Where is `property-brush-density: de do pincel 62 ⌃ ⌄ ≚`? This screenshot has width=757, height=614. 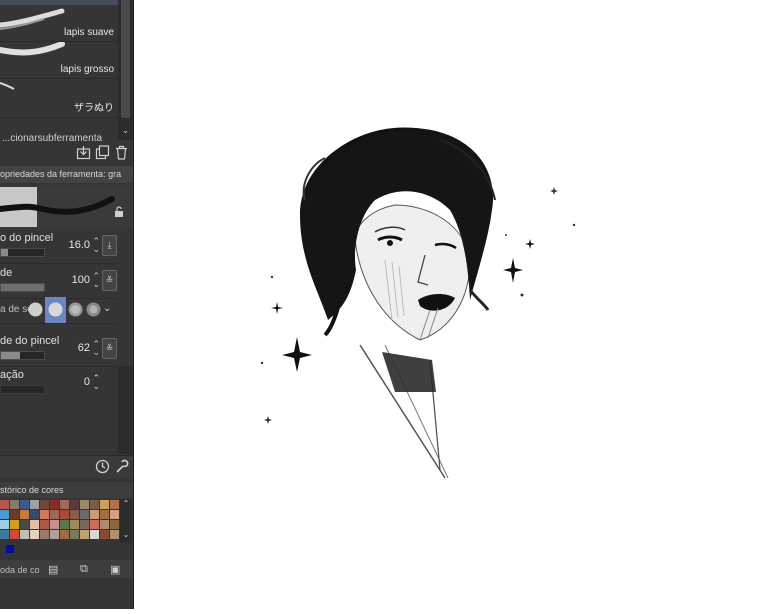
property-brush-density: de do pincel 62 ⌃ ⌄ ≚ is located at coordinates (59, 349).